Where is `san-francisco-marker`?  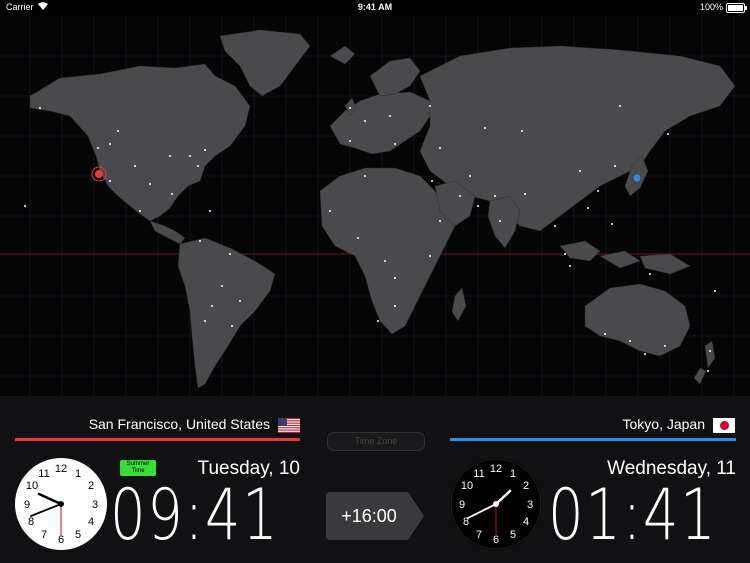
san-francisco-marker is located at coordinates (99, 174).